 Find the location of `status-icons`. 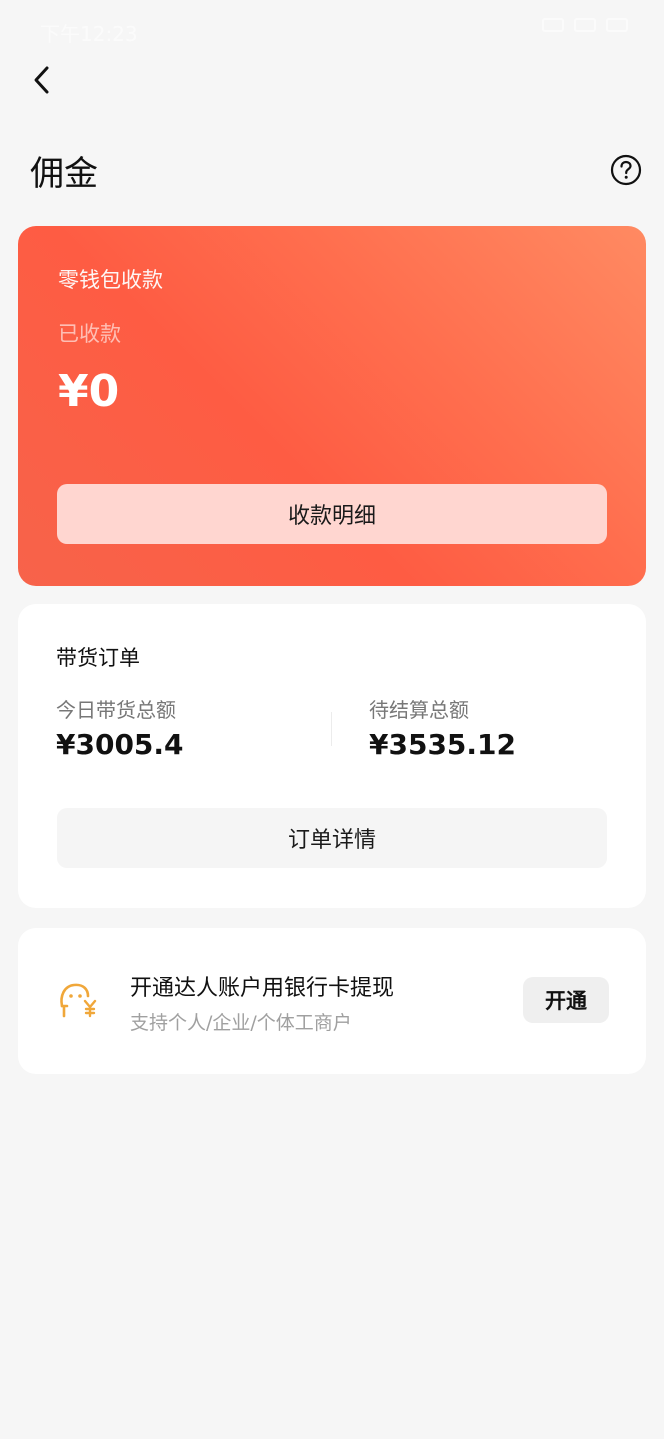

status-icons is located at coordinates (585, 25).